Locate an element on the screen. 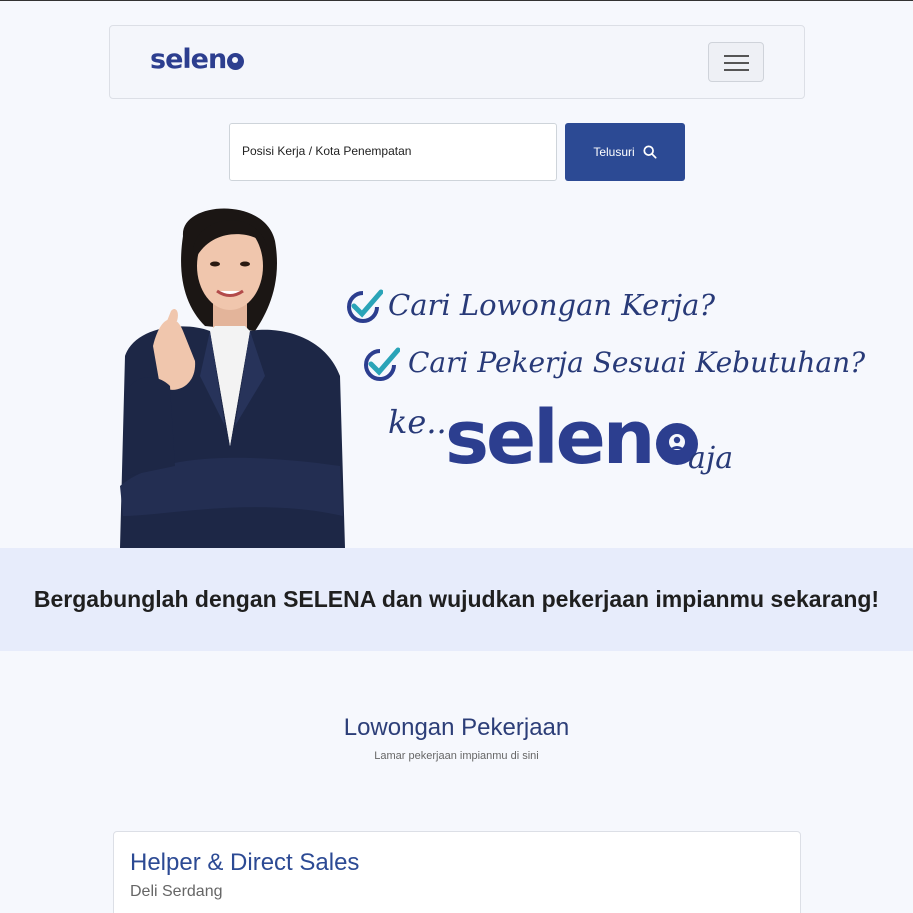  jobs-section-title: Lowongan Pekerjaan is located at coordinates (456, 727).